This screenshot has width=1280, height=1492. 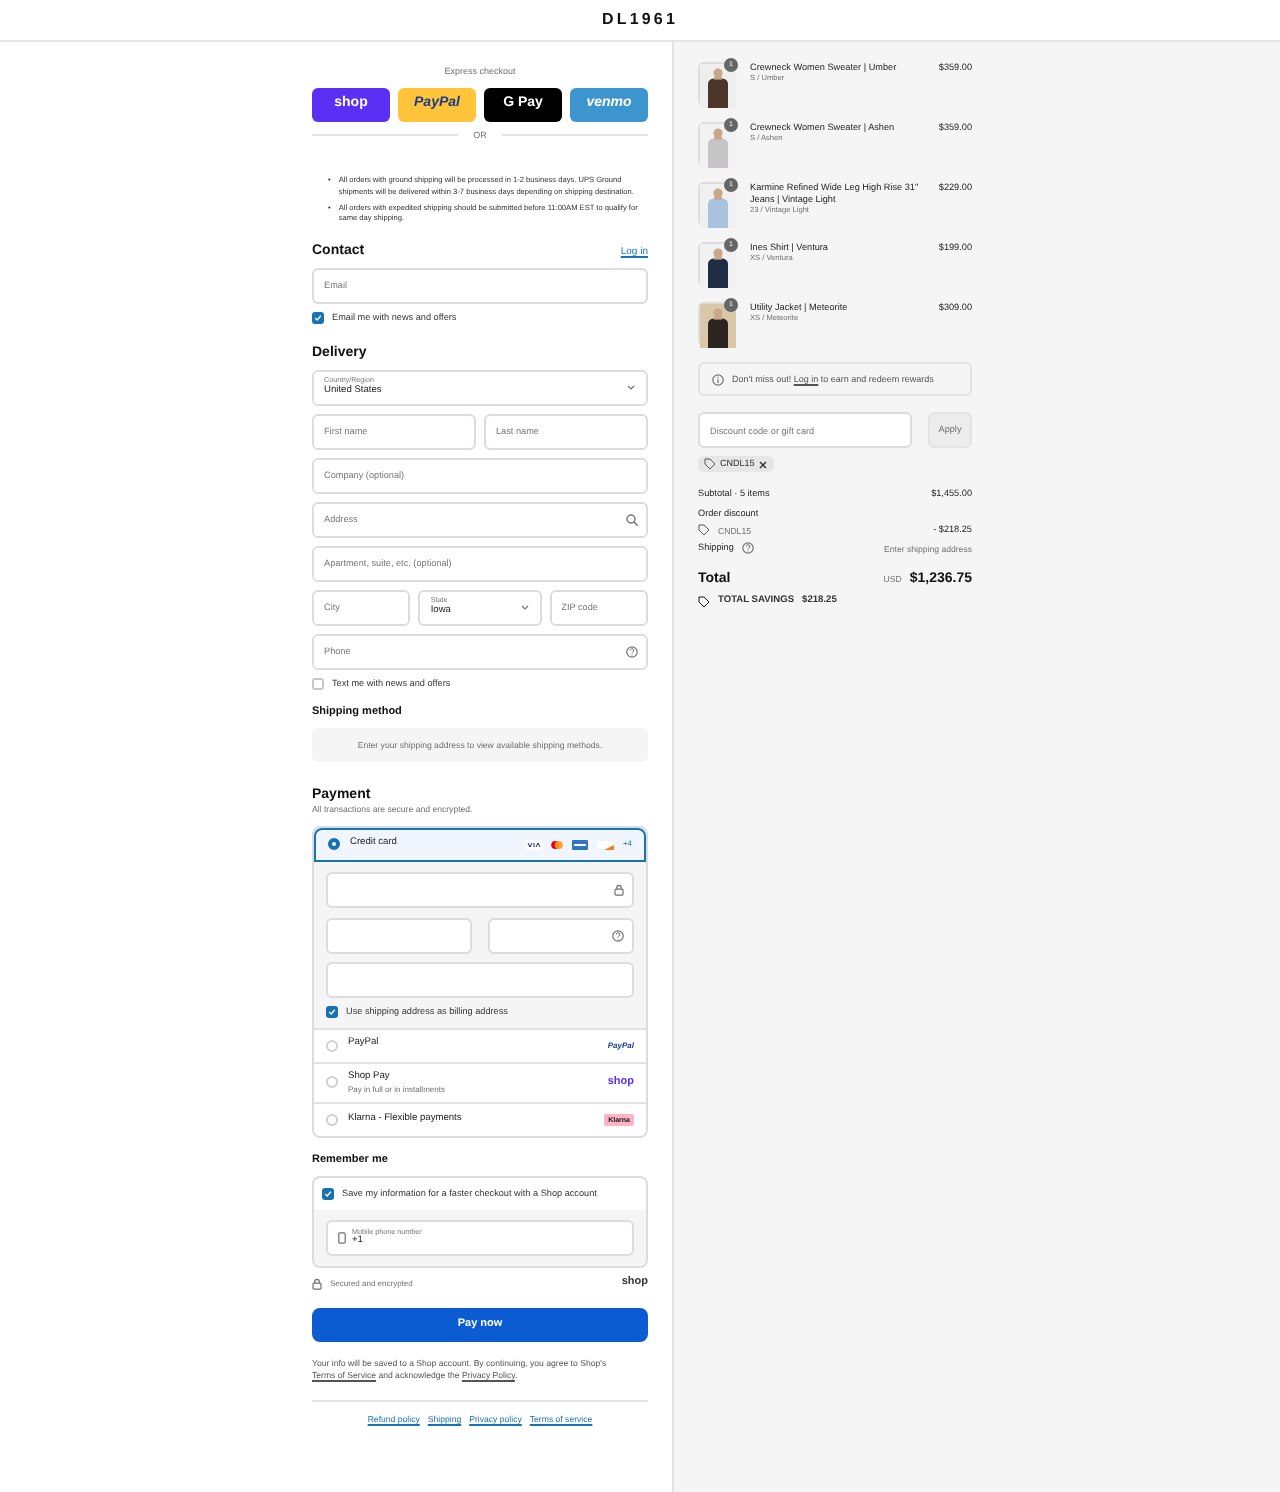 I want to click on radio-button, so click(x=334, y=844).